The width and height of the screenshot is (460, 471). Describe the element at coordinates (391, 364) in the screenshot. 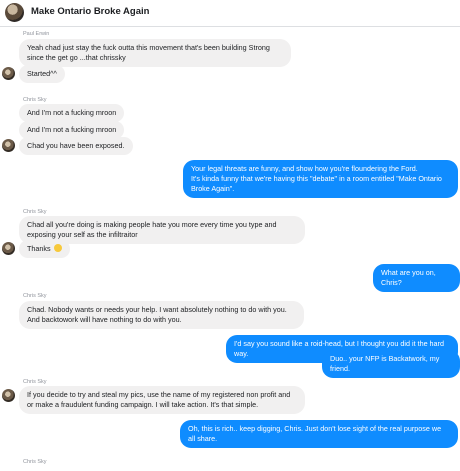

I see `message-bubble-outgoing: Duo.. your NFP is Backatwork, my friend.` at that location.